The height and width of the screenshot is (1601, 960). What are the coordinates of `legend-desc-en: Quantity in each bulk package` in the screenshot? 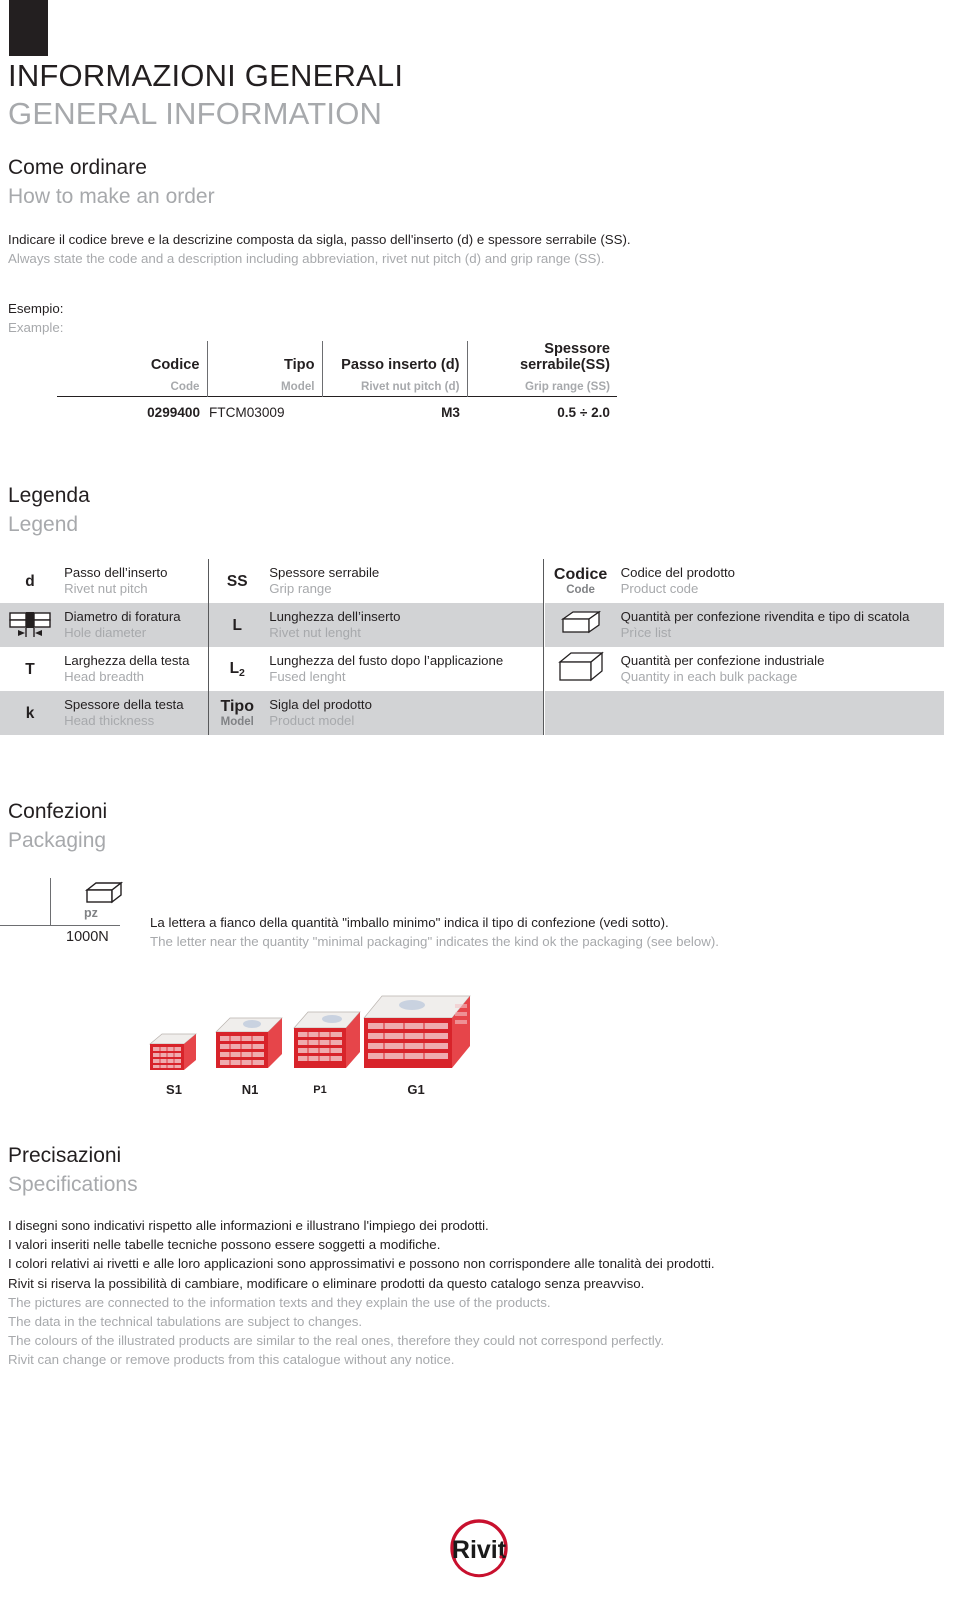 It's located at (709, 676).